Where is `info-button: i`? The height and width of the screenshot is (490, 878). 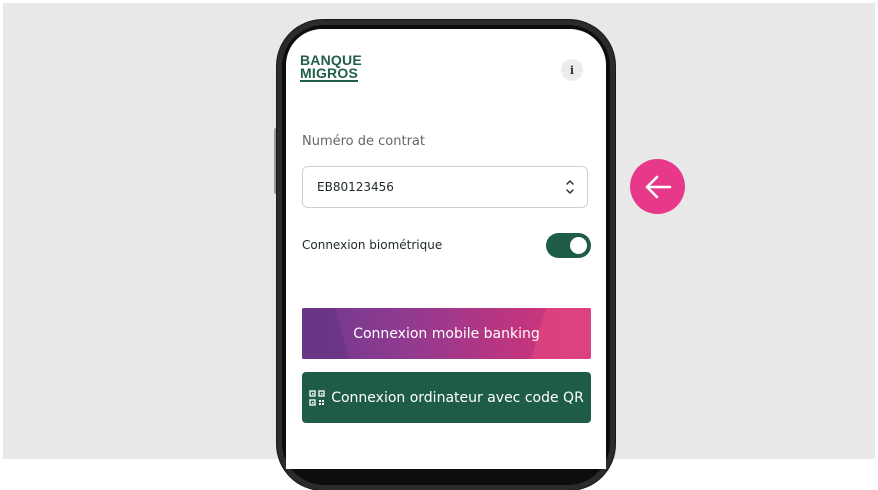
info-button: i is located at coordinates (572, 70).